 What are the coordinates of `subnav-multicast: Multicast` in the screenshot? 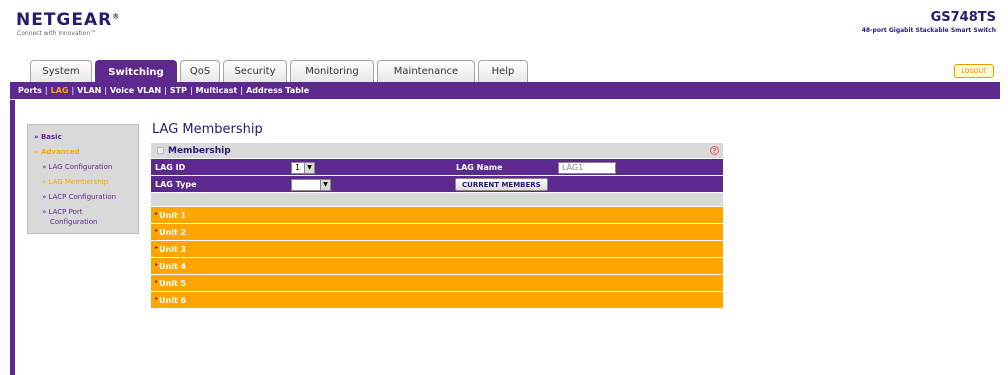 It's located at (217, 90).